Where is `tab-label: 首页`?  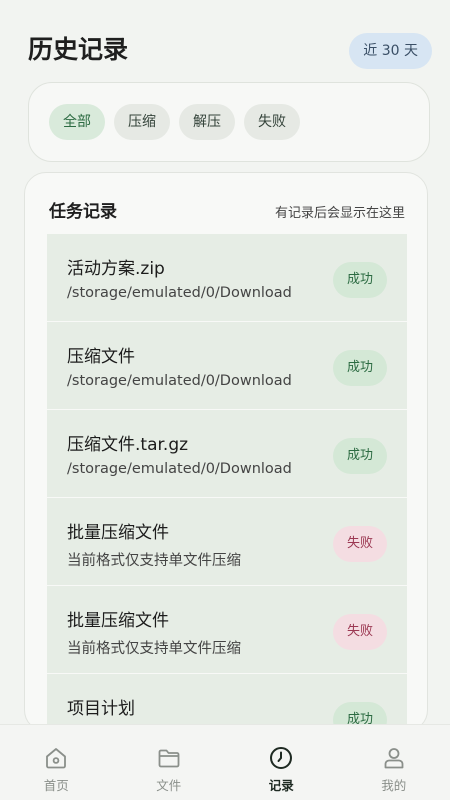
tab-label: 首页 is located at coordinates (56, 785).